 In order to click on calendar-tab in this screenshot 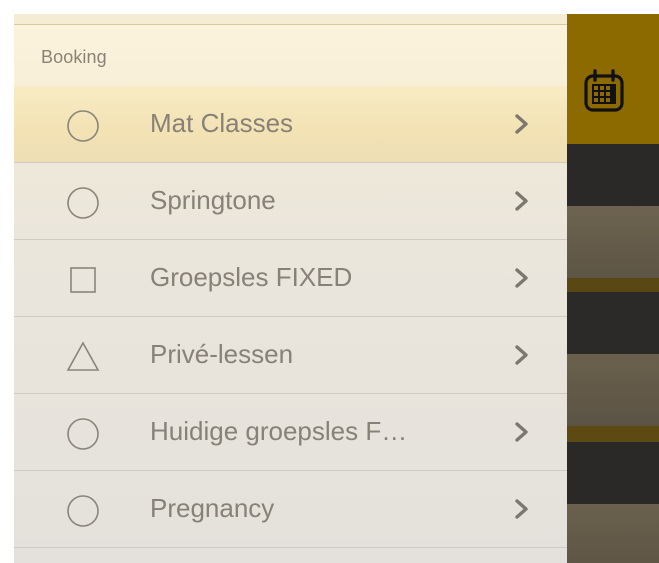, I will do `click(613, 79)`.